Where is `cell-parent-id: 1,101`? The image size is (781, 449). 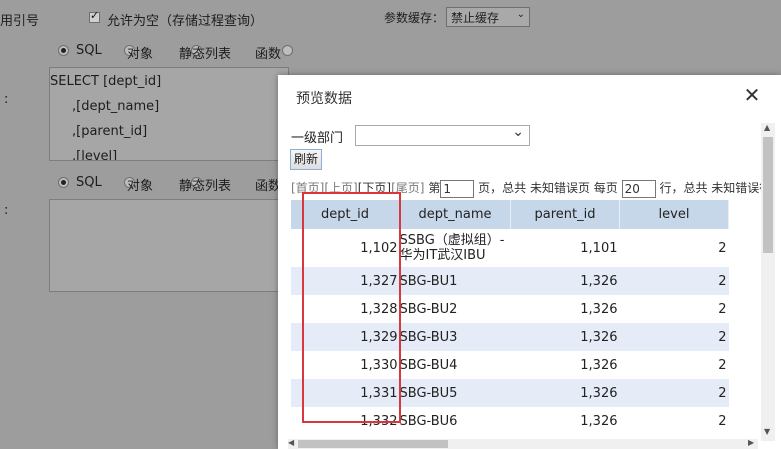 cell-parent-id: 1,101 is located at coordinates (565, 248).